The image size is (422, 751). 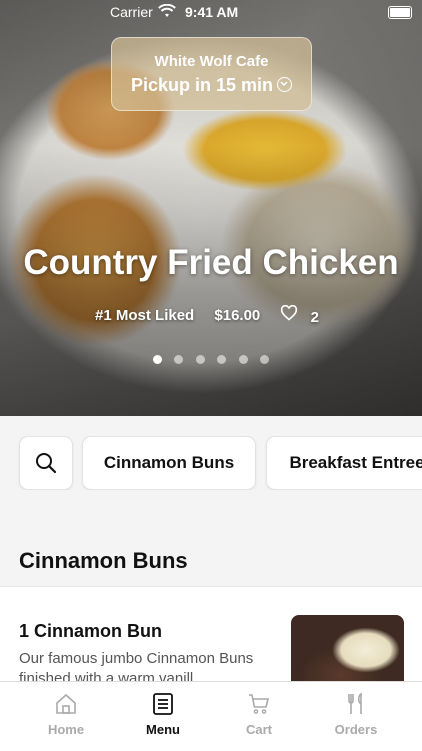 What do you see at coordinates (167, 10) in the screenshot?
I see `wifi-icon` at bounding box center [167, 10].